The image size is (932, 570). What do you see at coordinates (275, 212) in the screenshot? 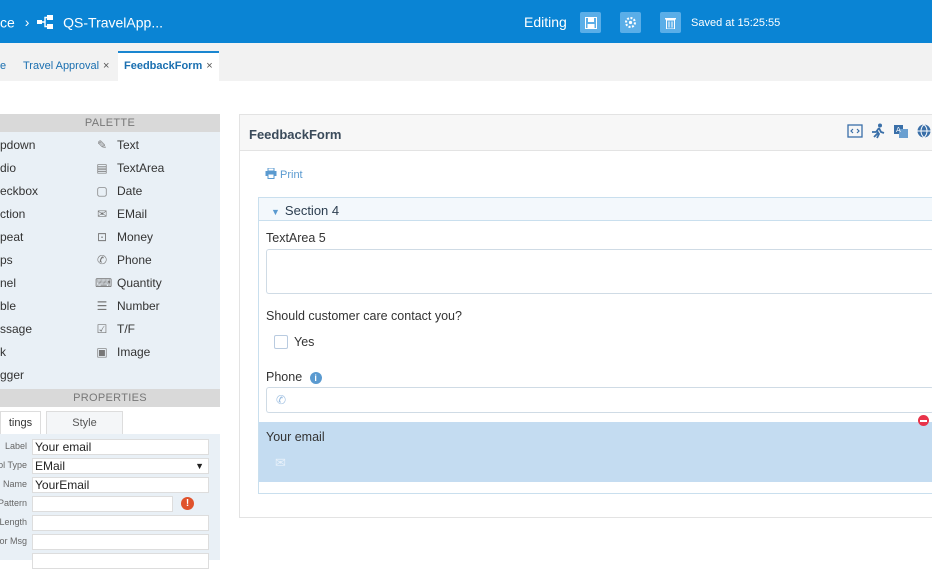
I see `caret-down-icon: ▼` at bounding box center [275, 212].